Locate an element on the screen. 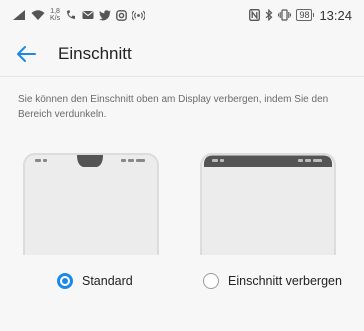 This screenshot has height=331, width=364. notch-shape is located at coordinates (90, 161).